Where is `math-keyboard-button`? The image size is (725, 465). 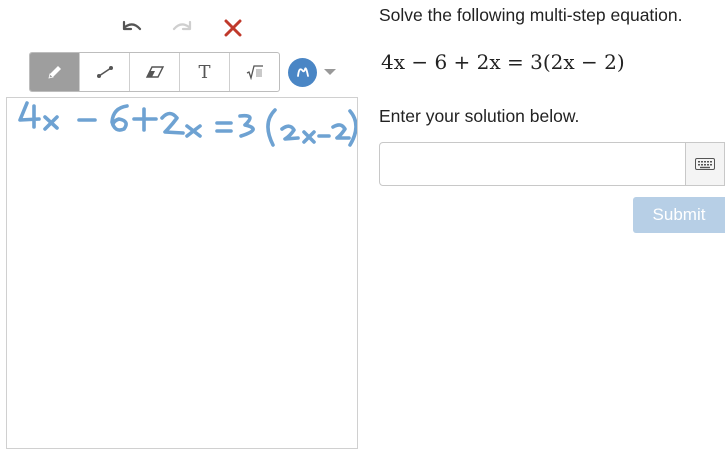 math-keyboard-button is located at coordinates (705, 164).